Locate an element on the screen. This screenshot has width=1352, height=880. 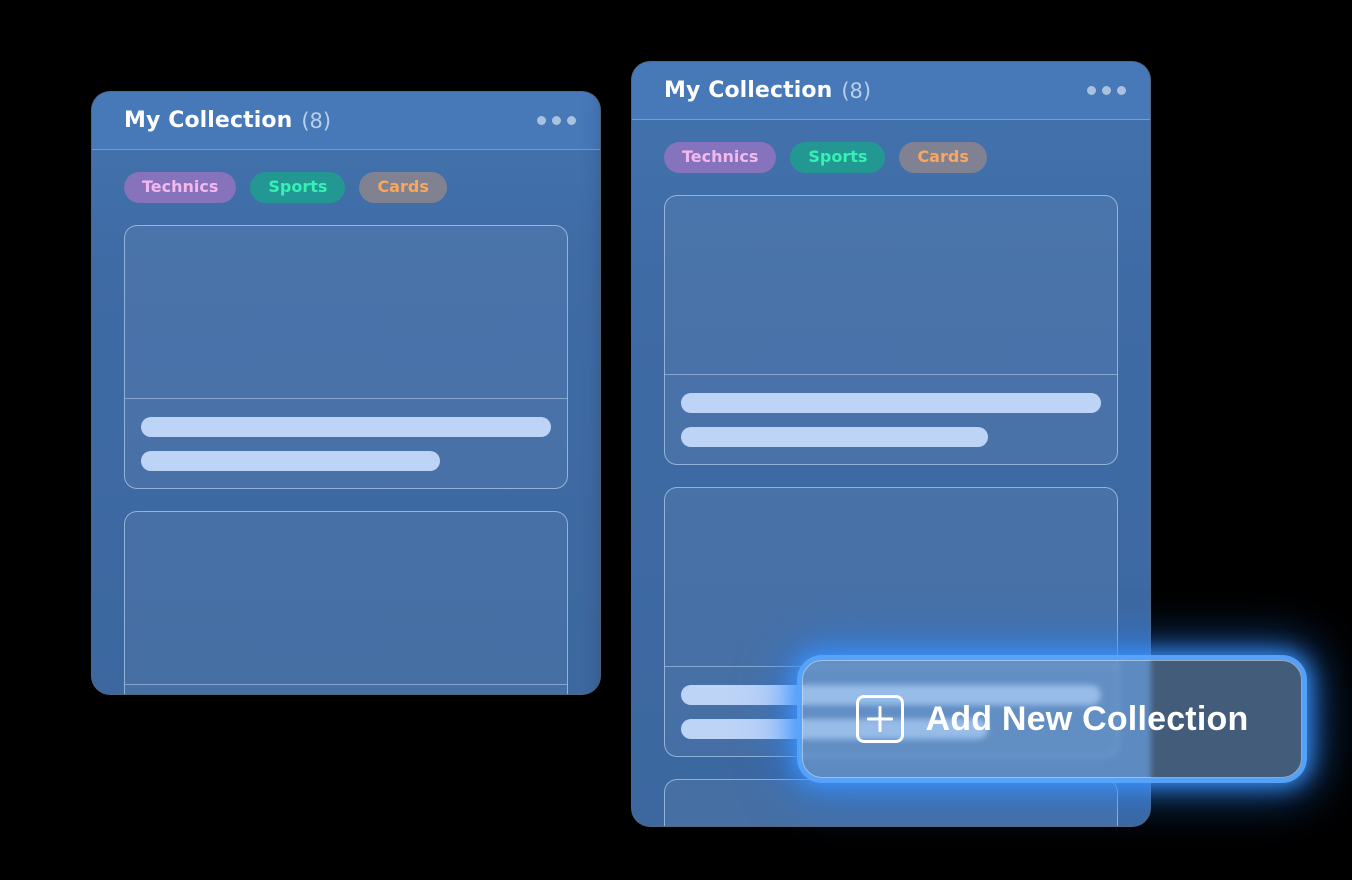
add-new-collection-label: Add New Collection is located at coordinates (1087, 718).